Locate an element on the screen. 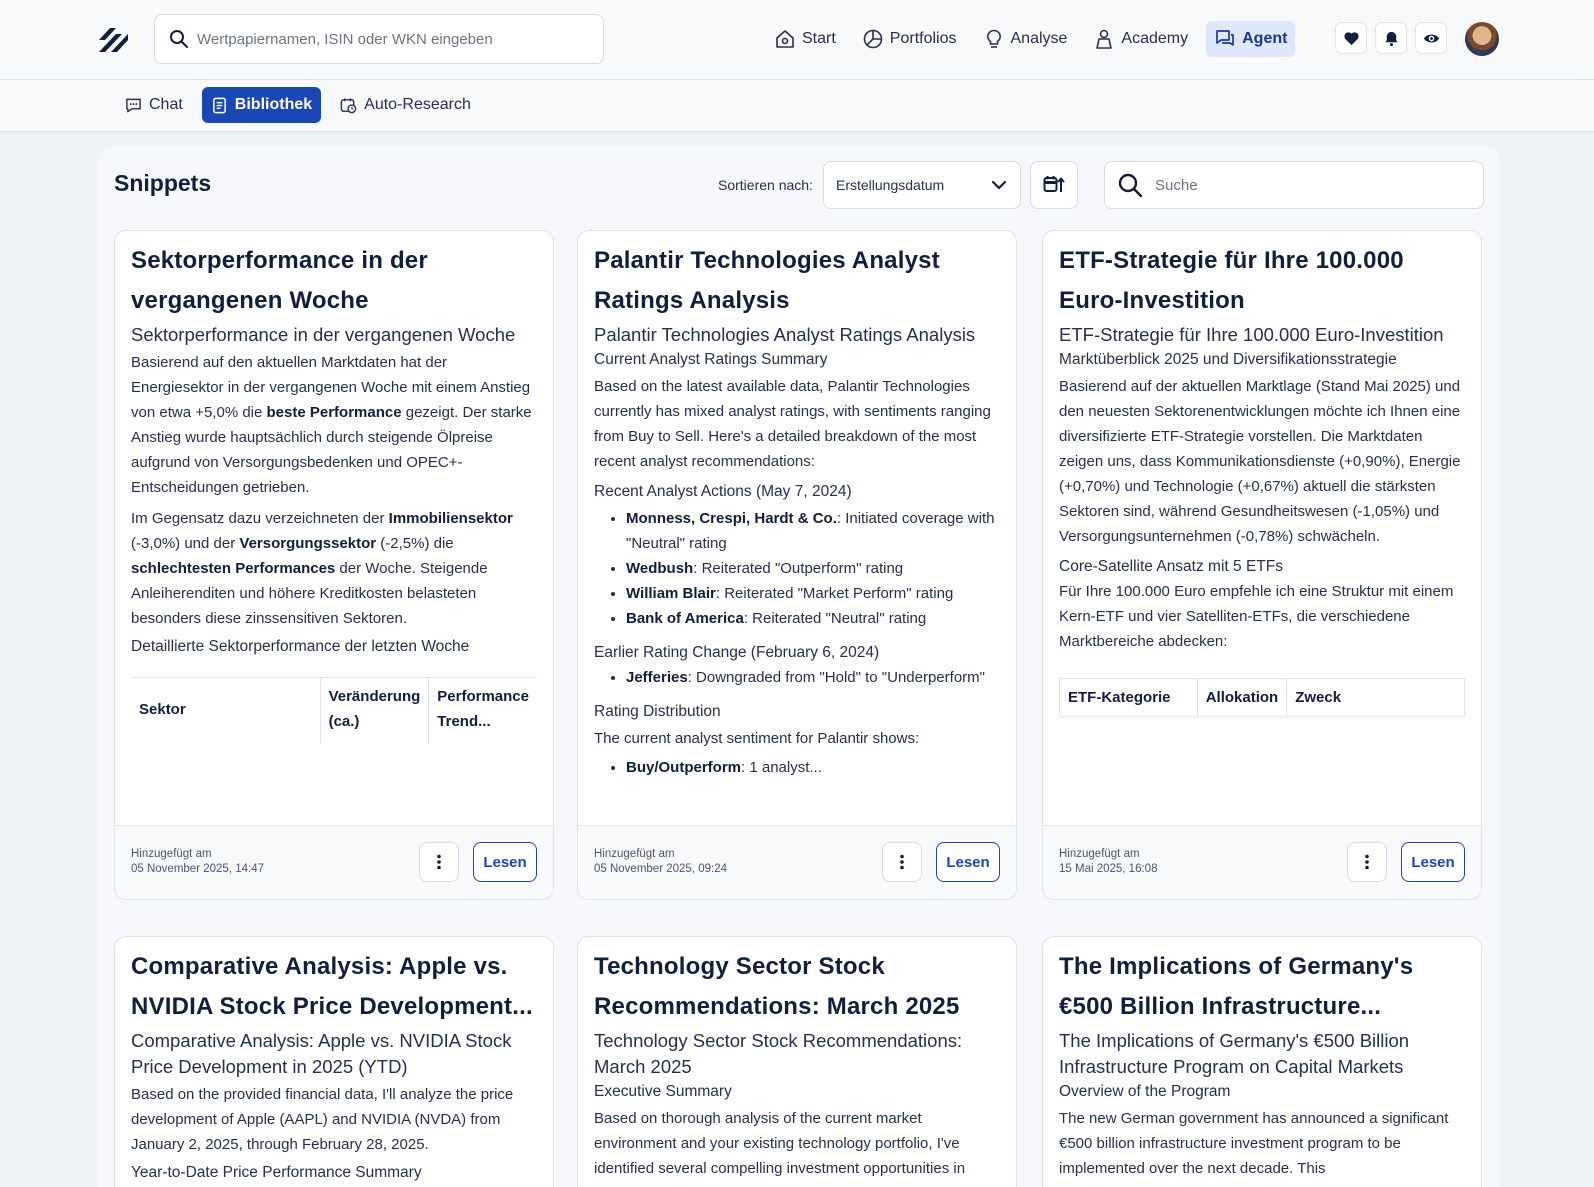 Image resolution: width=1594 pixels, height=1187 pixels. snippet-table: ETF-Kategorie Allokation Zweck is located at coordinates (1262, 697).